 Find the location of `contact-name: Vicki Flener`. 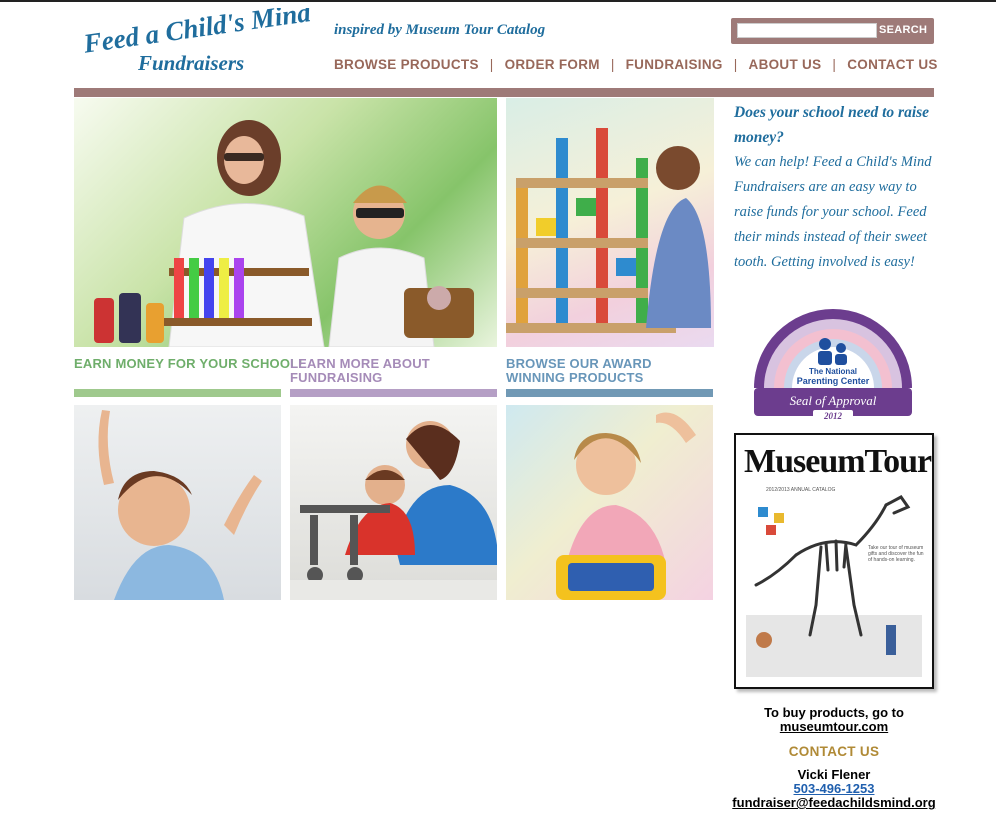

contact-name: Vicki Flener is located at coordinates (834, 774).